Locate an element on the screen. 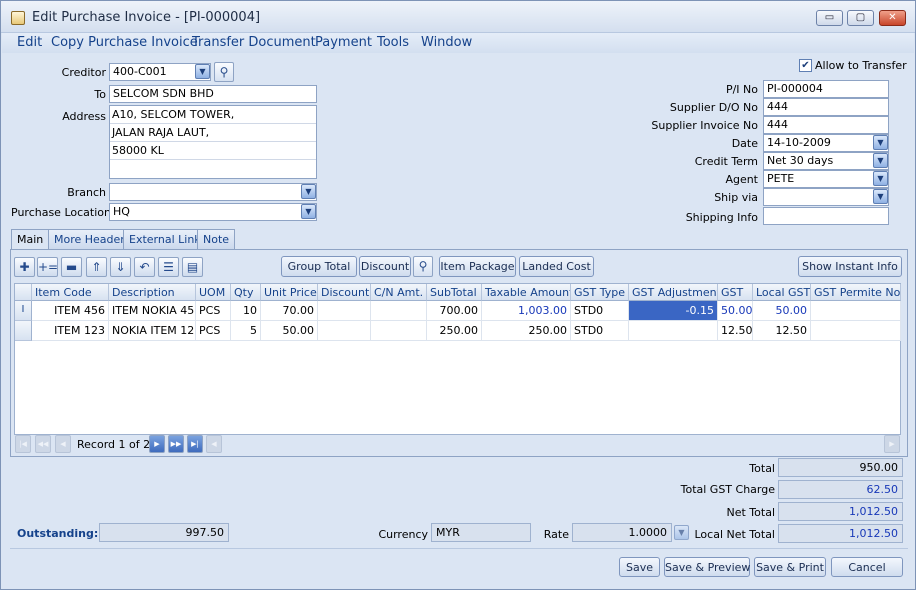 This screenshot has width=916, height=590. menu-tools: Tools is located at coordinates (393, 42).